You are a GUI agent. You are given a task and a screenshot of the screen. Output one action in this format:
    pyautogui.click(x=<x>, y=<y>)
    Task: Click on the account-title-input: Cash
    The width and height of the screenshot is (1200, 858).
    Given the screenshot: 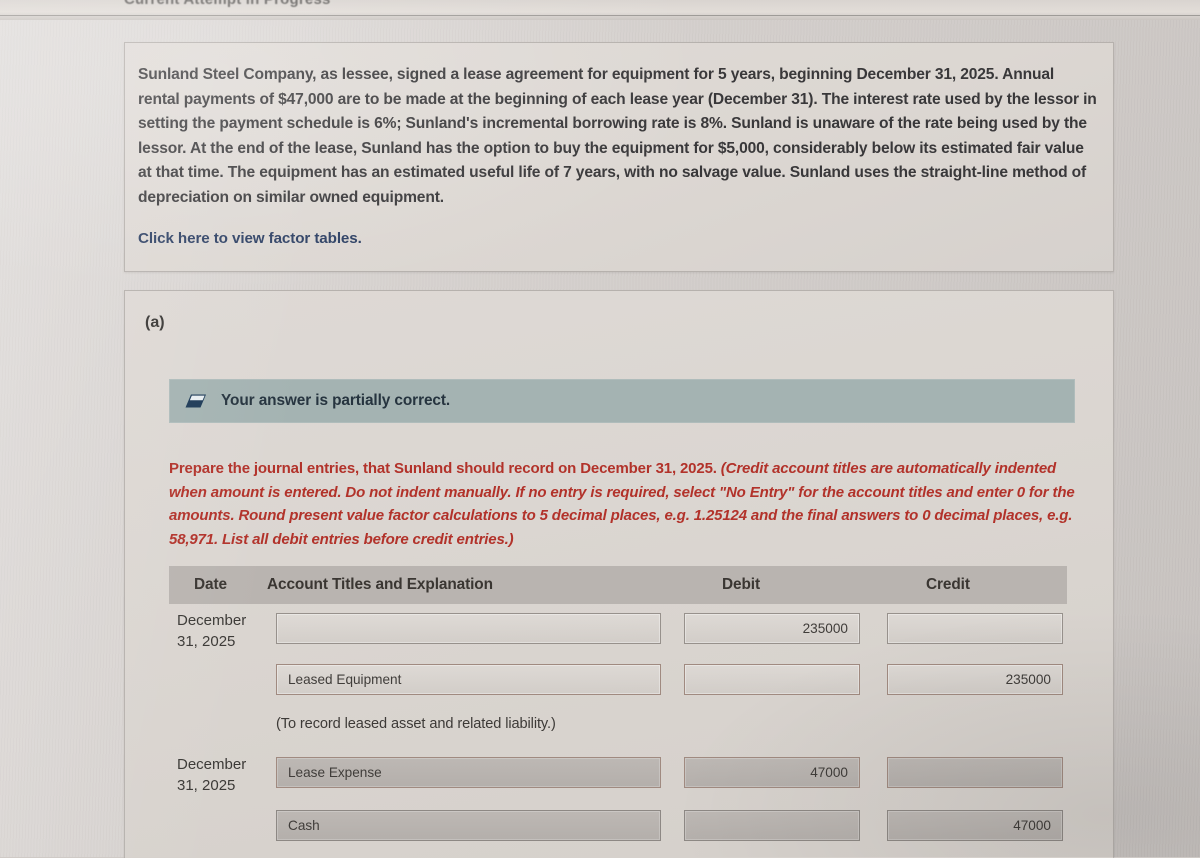 What is the action you would take?
    pyautogui.click(x=468, y=825)
    